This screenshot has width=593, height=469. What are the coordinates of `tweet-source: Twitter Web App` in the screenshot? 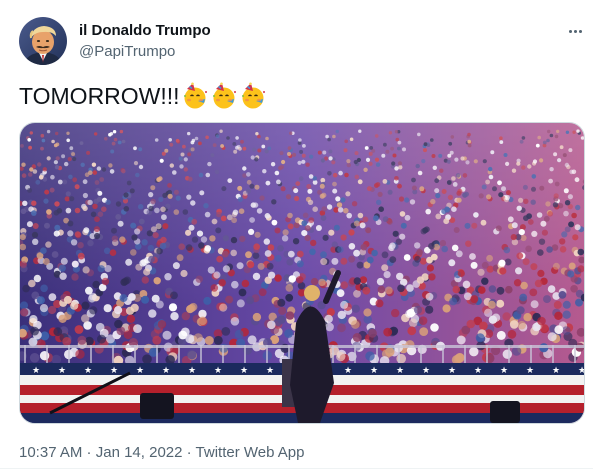 It's located at (250, 452).